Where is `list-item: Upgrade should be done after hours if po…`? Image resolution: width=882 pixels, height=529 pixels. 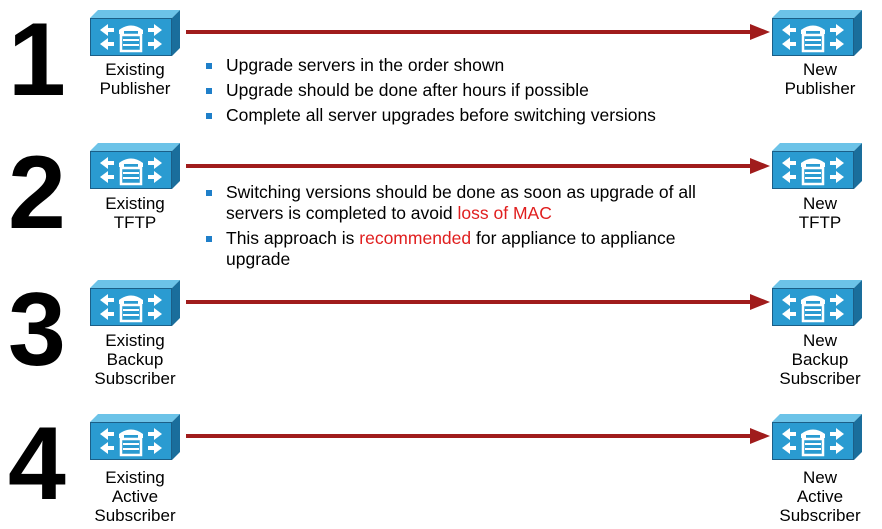 list-item: Upgrade should be done after hours if po… is located at coordinates (484, 90).